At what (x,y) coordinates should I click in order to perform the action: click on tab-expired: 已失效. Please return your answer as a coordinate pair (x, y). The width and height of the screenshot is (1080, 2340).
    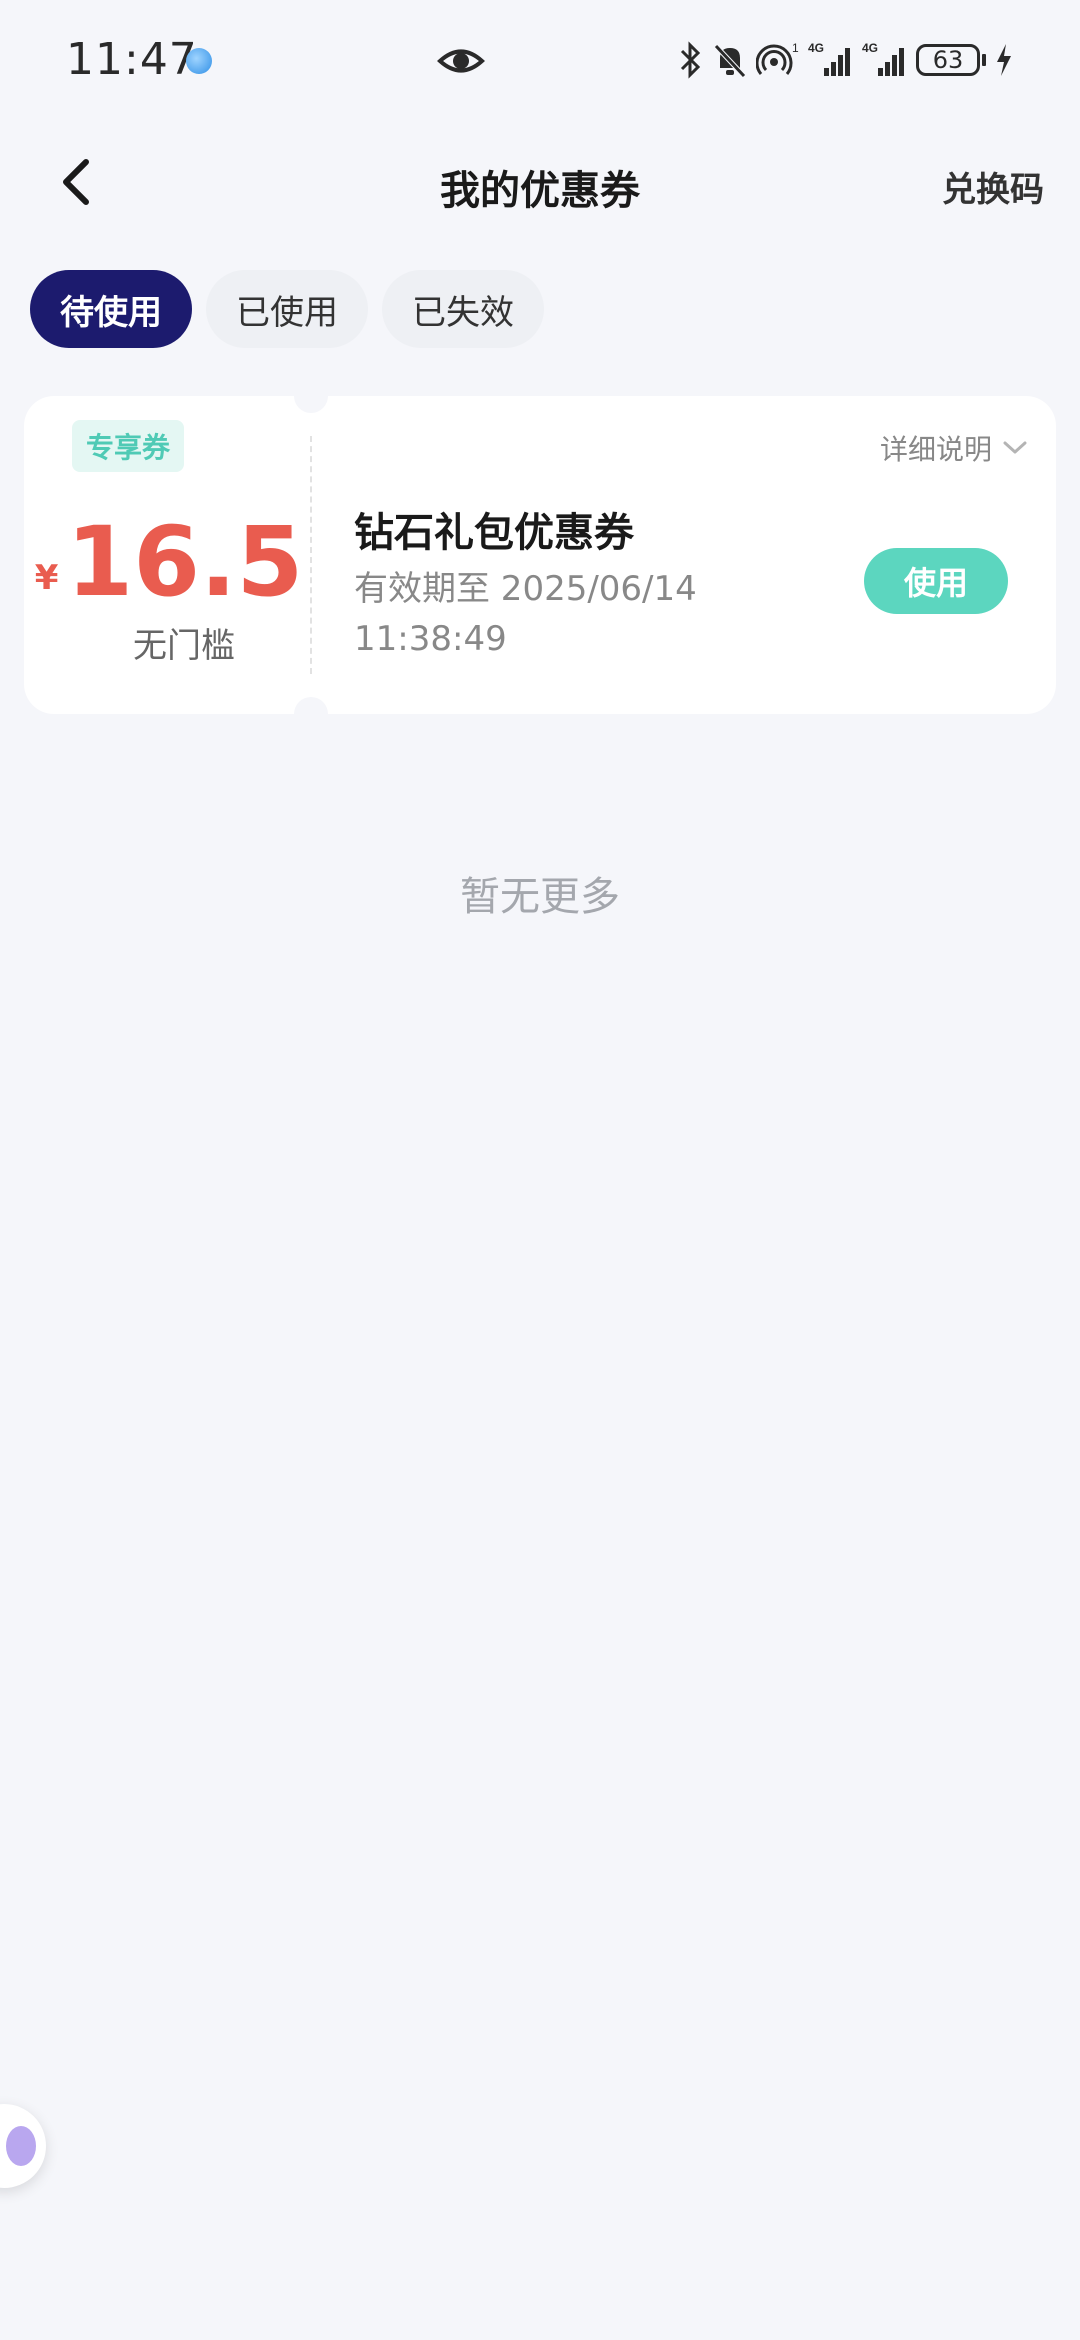
    Looking at the image, I should click on (463, 309).